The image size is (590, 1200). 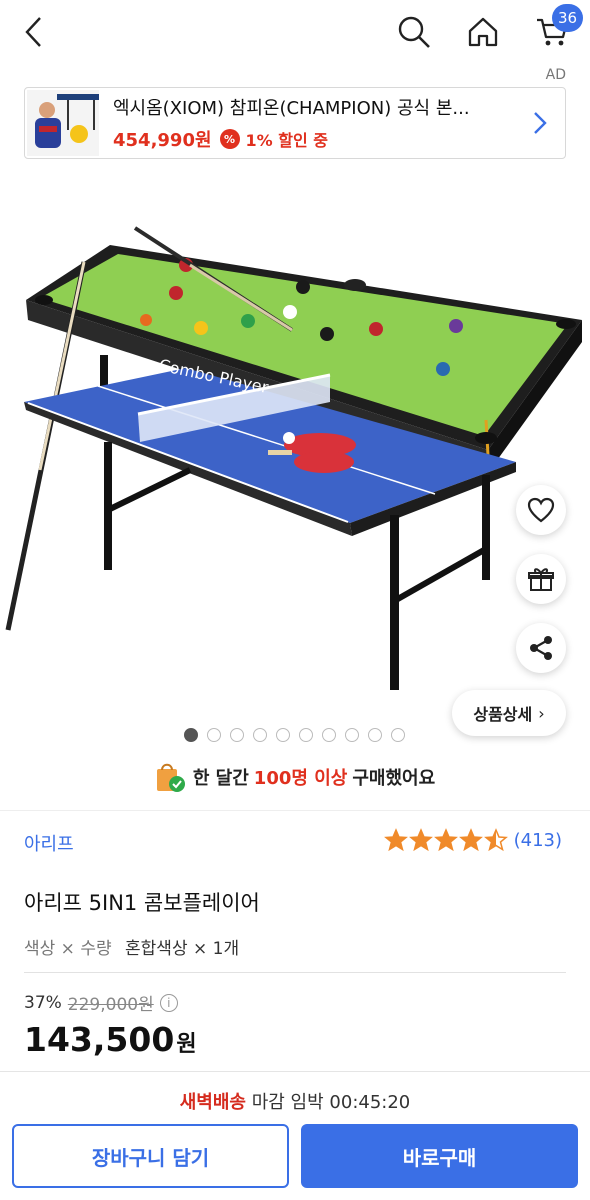 What do you see at coordinates (43, 1002) in the screenshot?
I see `discount-rate: 37%` at bounding box center [43, 1002].